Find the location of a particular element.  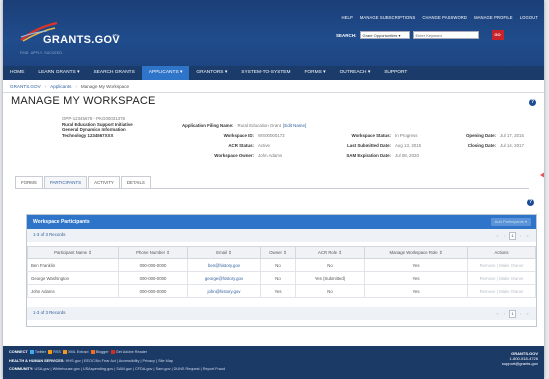

nav-search-grants: SEARCH GRANTS is located at coordinates (113, 73).